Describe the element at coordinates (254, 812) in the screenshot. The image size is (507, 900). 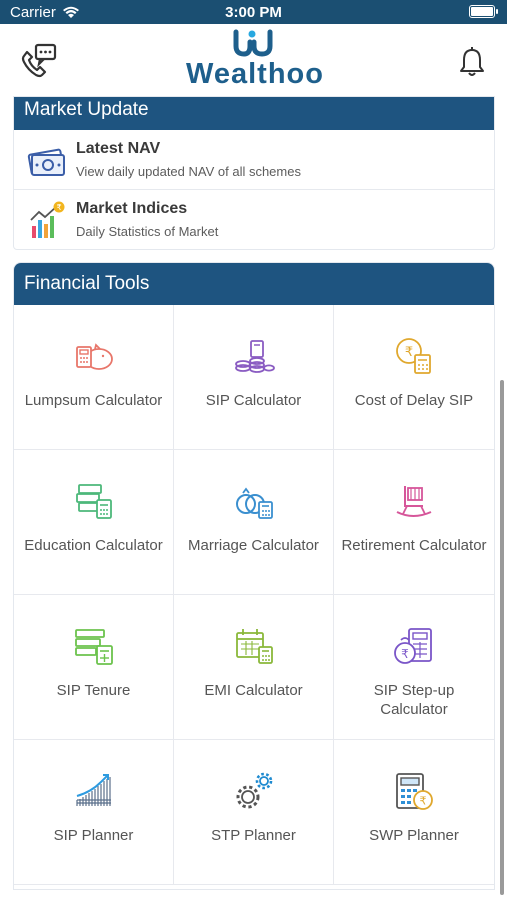
I see `tool-stp-planner: STP Planner` at that location.